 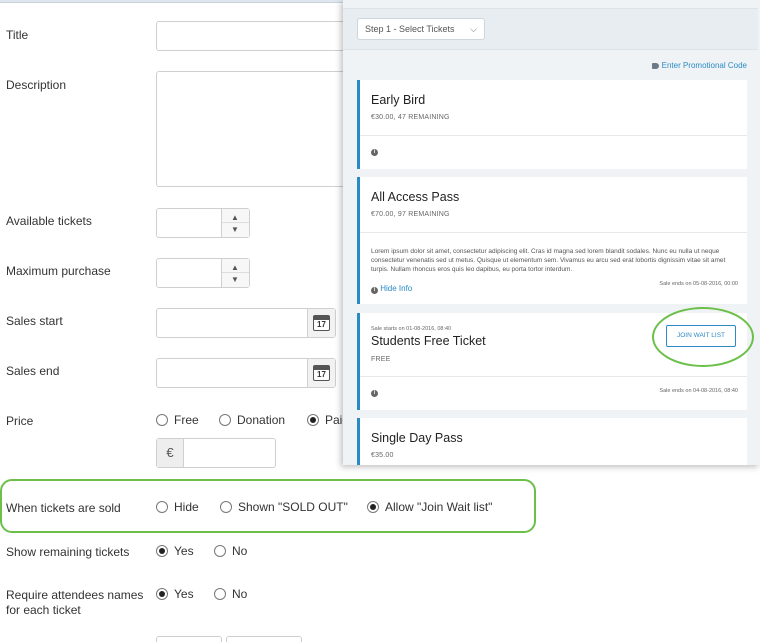 I want to click on maximum-purchase-label: Maximum purchase, so click(x=58, y=271).